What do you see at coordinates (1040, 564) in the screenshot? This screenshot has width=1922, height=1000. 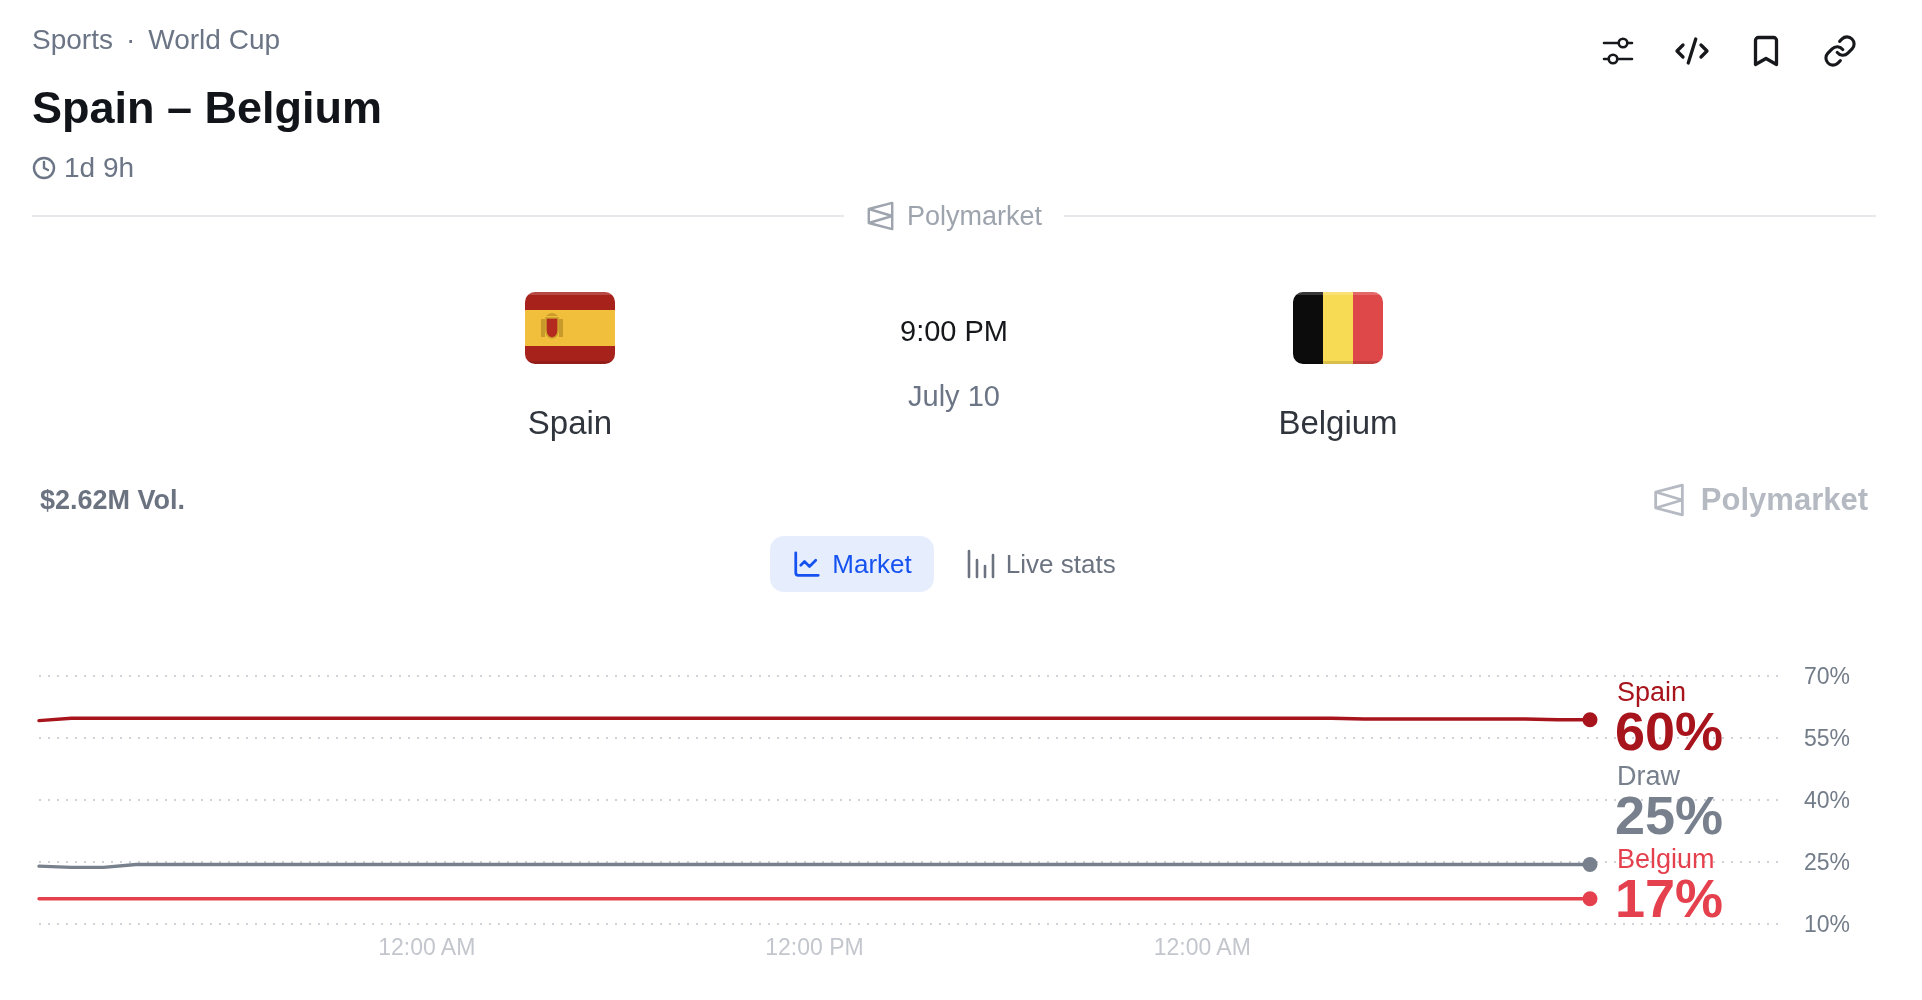 I see `view-tab: Live stats` at bounding box center [1040, 564].